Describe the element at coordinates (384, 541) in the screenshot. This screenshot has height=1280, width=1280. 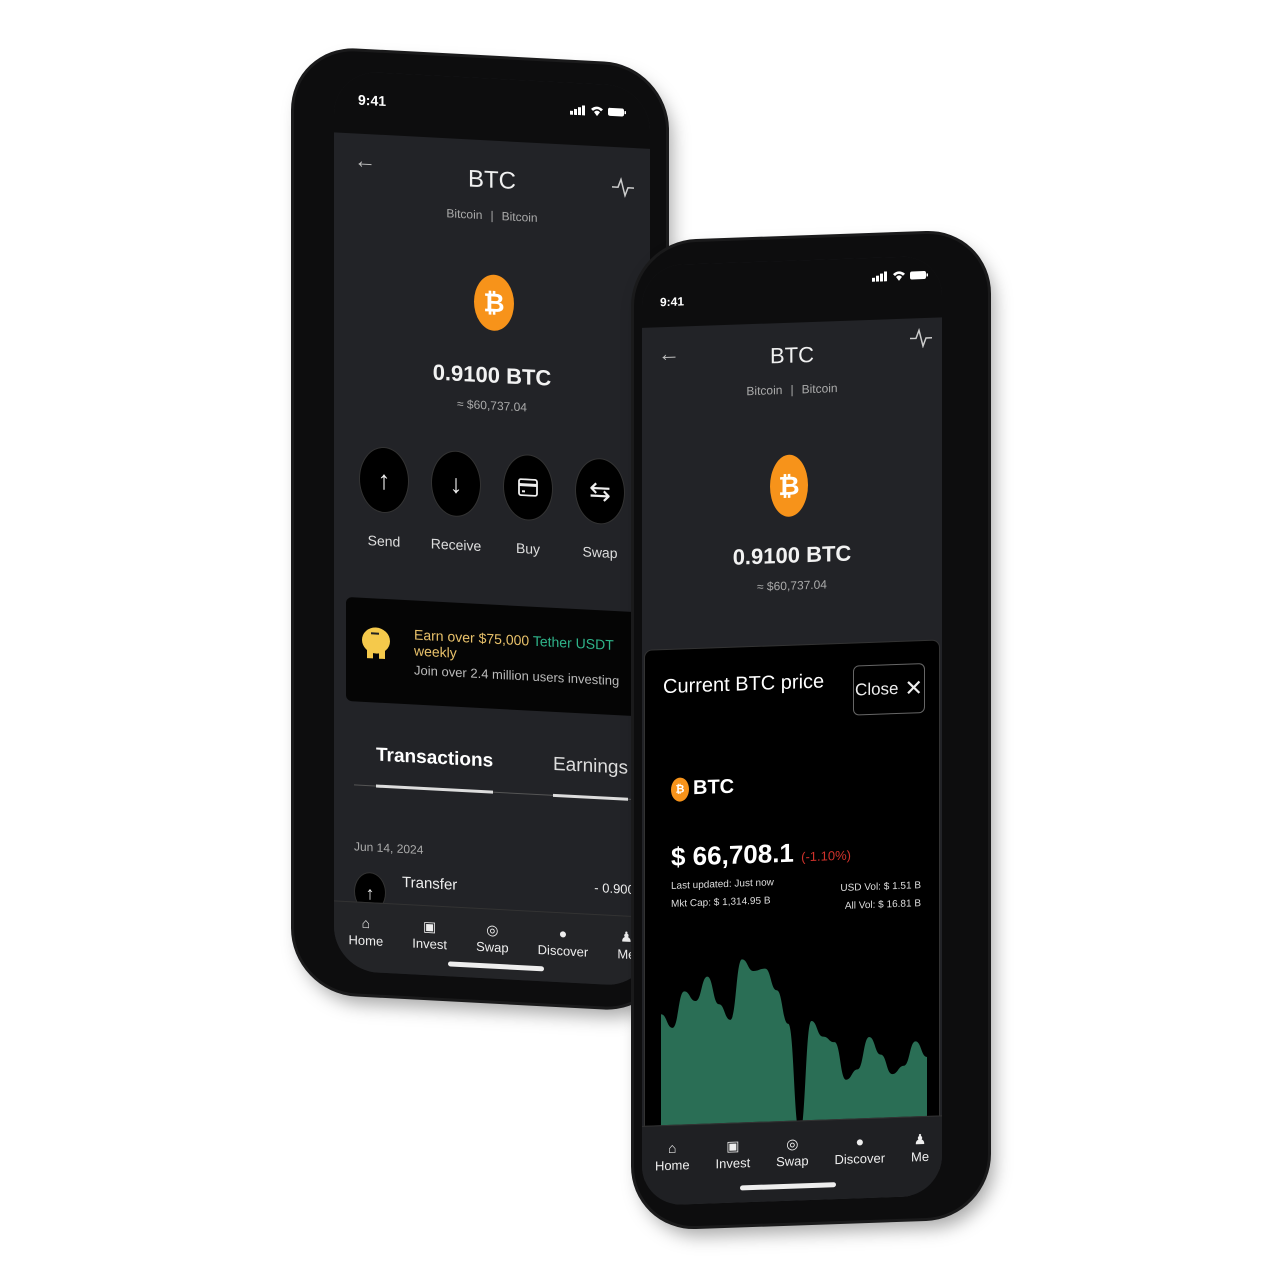
I see `send-label: Send` at that location.